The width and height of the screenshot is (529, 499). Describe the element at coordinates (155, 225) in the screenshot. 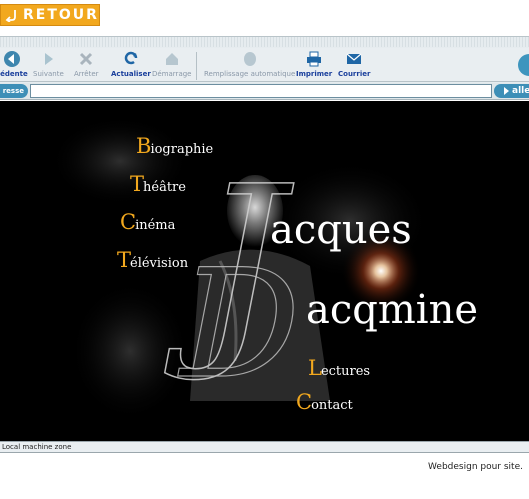

I see `nav-label: inéma` at that location.